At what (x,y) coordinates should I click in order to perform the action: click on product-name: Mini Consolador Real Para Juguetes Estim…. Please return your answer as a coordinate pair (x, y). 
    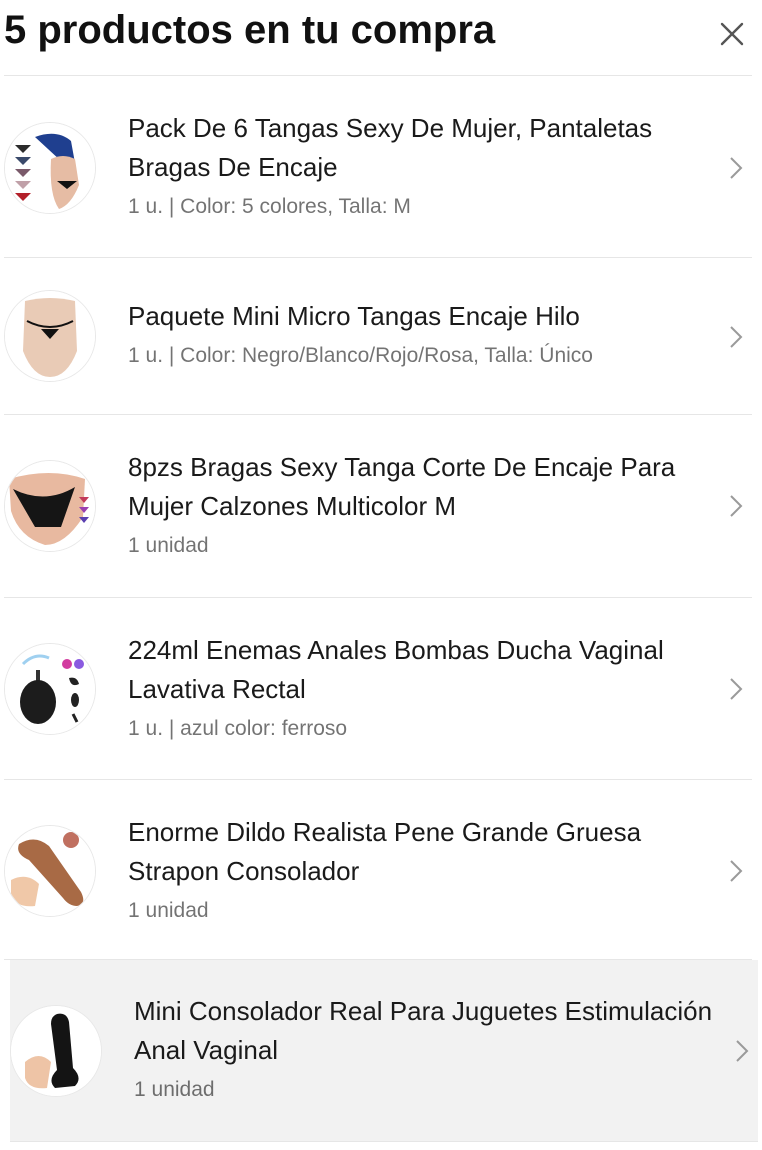
    Looking at the image, I should click on (423, 1030).